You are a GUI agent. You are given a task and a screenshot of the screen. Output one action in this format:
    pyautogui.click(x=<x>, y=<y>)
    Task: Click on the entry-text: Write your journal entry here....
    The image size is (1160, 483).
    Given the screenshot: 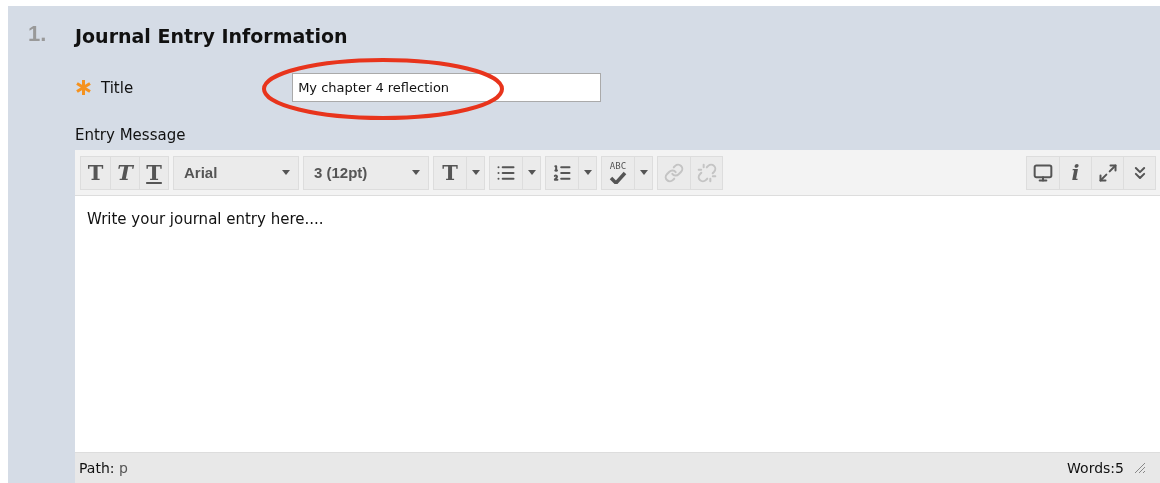 What is the action you would take?
    pyautogui.click(x=205, y=219)
    